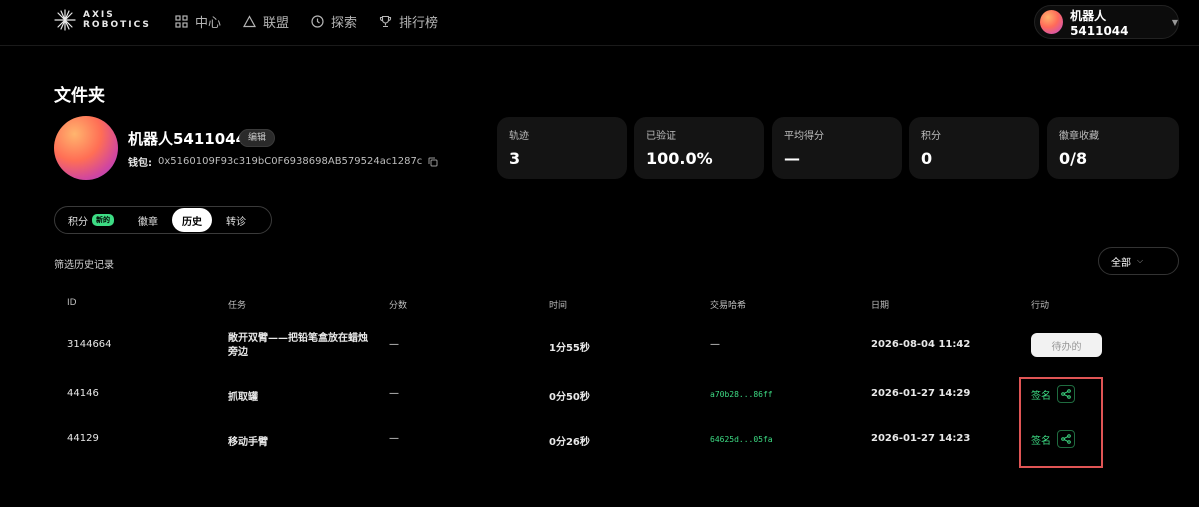 This screenshot has height=507, width=1199. I want to click on stat-card-verified: 已验证 100.0%, so click(699, 148).